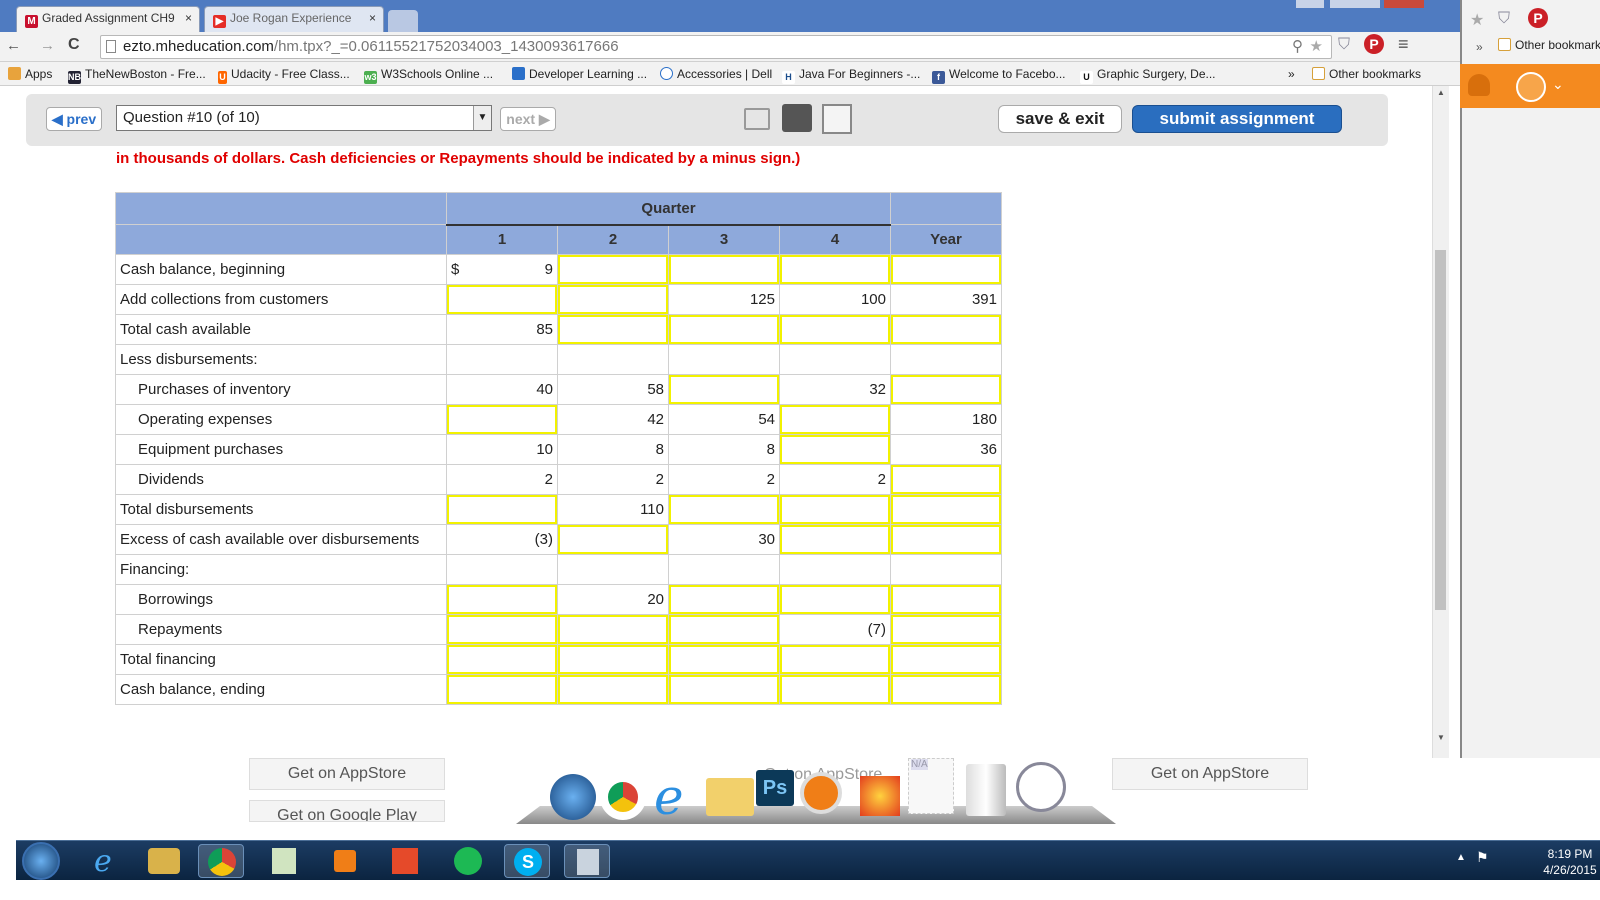 This screenshot has width=1600, height=900. Describe the element at coordinates (1482, 857) in the screenshot. I see `action-center-flag-icon: ⚑` at that location.